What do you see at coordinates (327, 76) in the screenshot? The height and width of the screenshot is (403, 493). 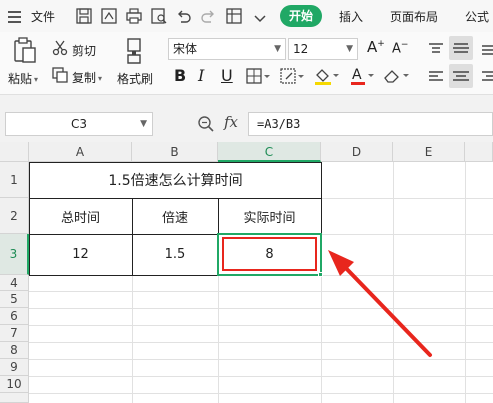 I see `fill-color-icon` at bounding box center [327, 76].